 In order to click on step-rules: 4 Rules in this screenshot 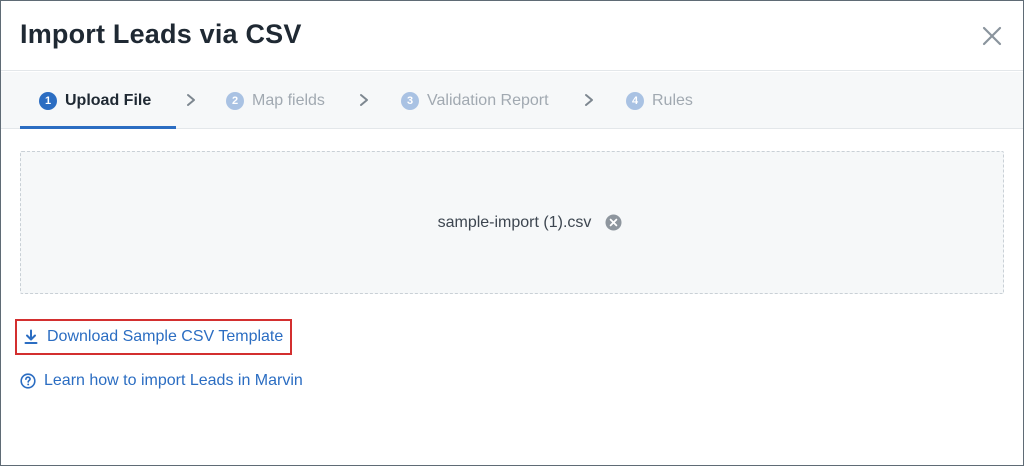, I will do `click(659, 100)`.